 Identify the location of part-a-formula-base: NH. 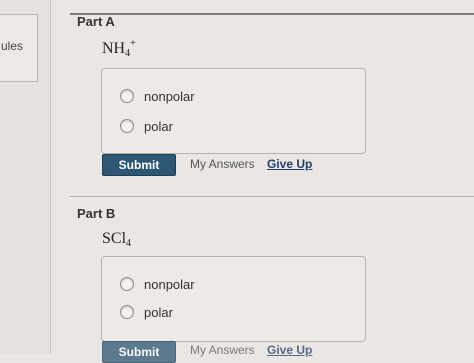
(114, 48).